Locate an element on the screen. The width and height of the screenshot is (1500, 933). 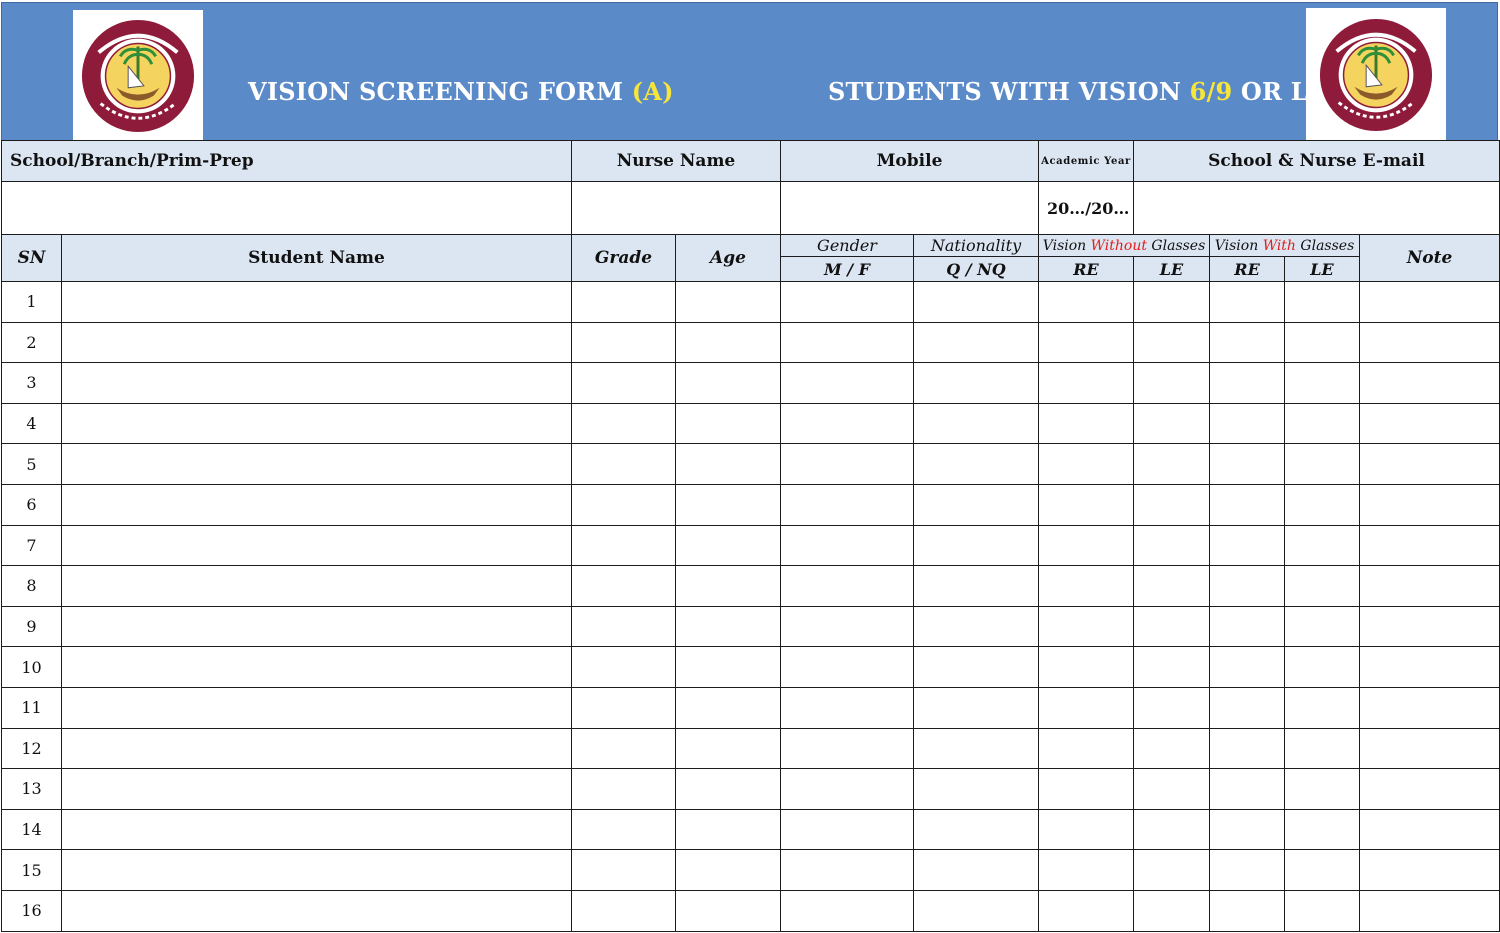
email-field is located at coordinates (1316, 208).